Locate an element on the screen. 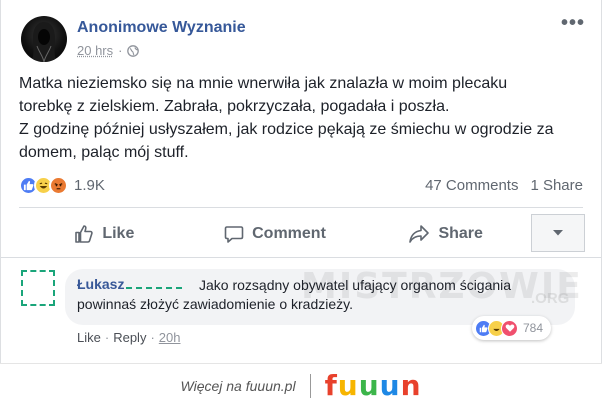 This screenshot has width=602, height=407. post-meta: 20 hrs · is located at coordinates (108, 50).